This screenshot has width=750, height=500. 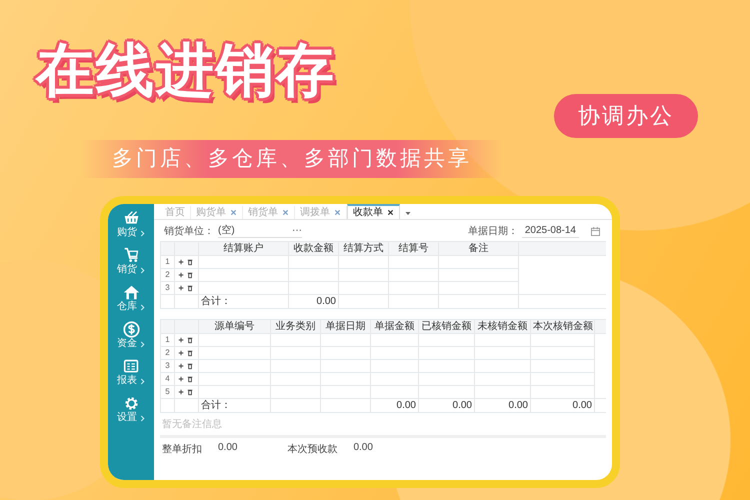 What do you see at coordinates (234, 327) in the screenshot?
I see `column-header: 源单编号` at bounding box center [234, 327].